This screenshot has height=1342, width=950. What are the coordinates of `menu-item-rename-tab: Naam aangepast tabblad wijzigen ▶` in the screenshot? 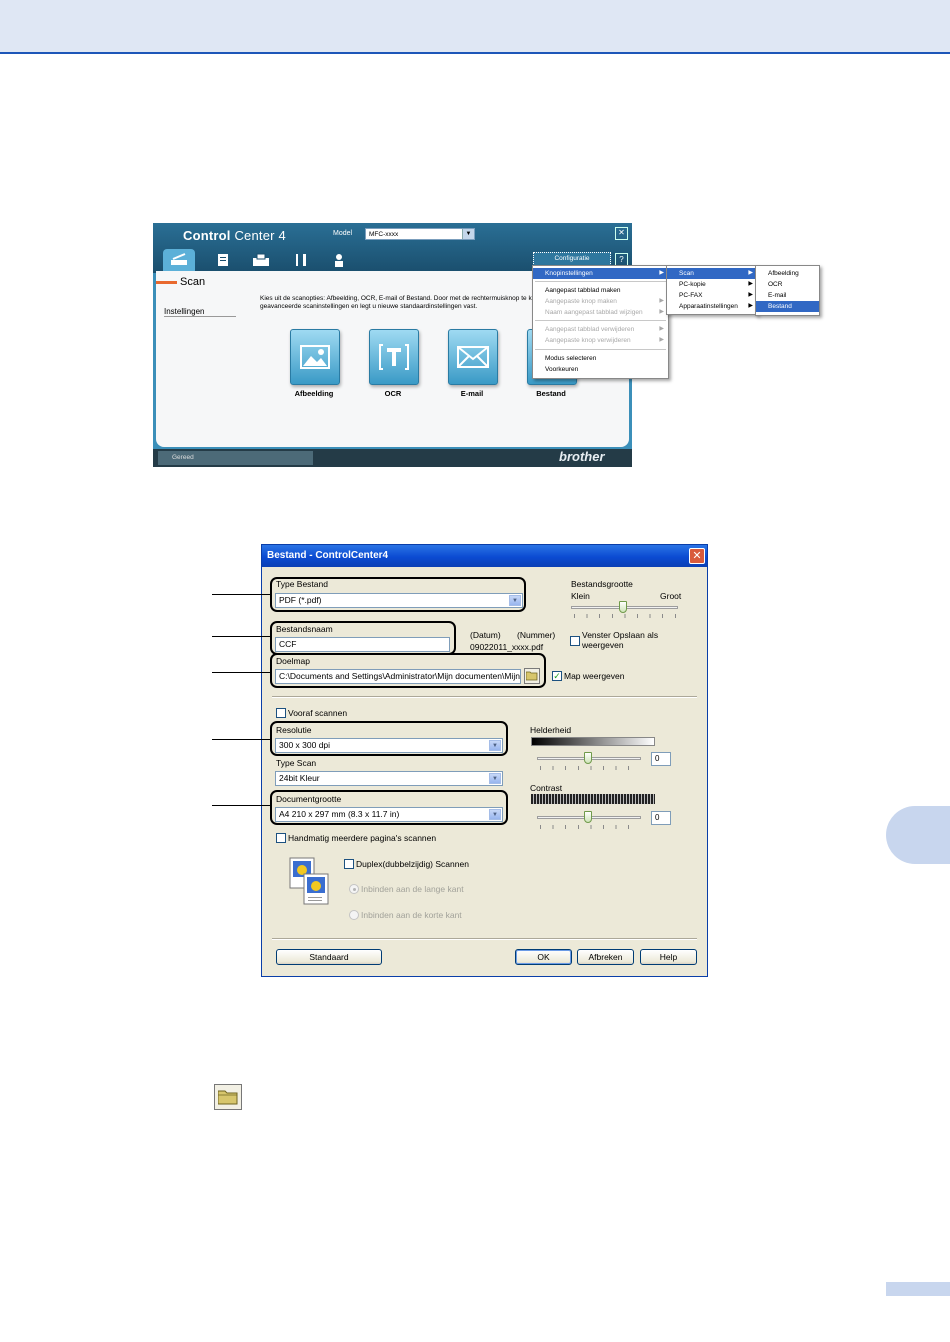 It's located at (600, 312).